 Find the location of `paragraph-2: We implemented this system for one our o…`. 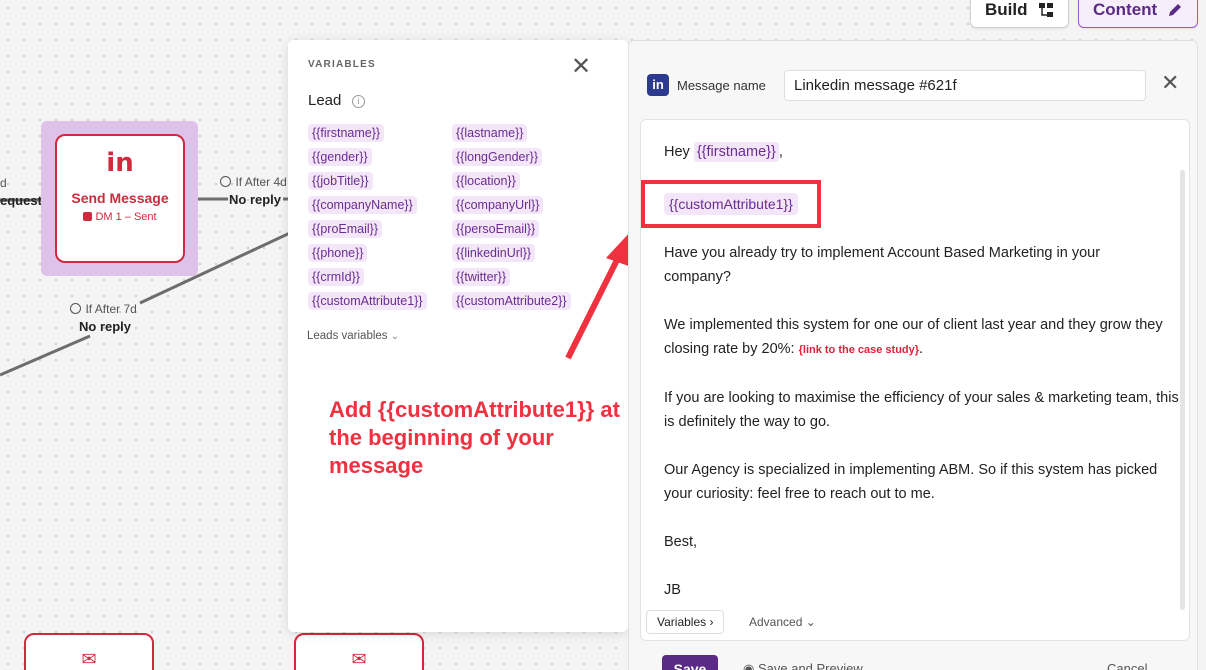

paragraph-2: We implemented this system for one our o… is located at coordinates (924, 337).